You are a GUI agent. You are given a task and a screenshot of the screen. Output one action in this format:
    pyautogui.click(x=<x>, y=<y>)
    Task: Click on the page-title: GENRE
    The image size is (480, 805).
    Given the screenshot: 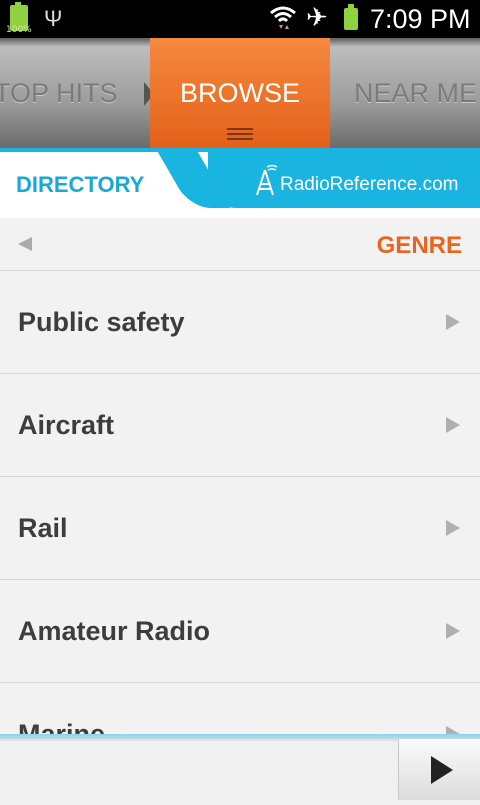 What is the action you would take?
    pyautogui.click(x=419, y=245)
    